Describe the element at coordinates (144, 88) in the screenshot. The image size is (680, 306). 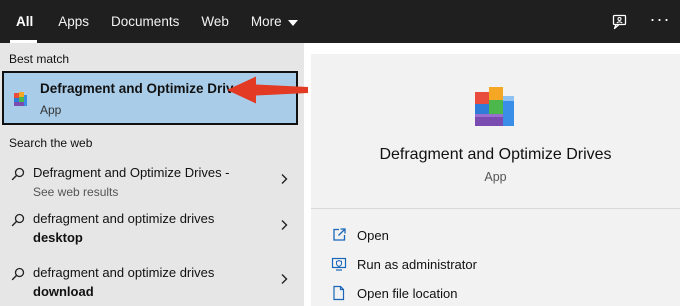
I see `best-match-title: Defragment and Optimize Drives` at that location.